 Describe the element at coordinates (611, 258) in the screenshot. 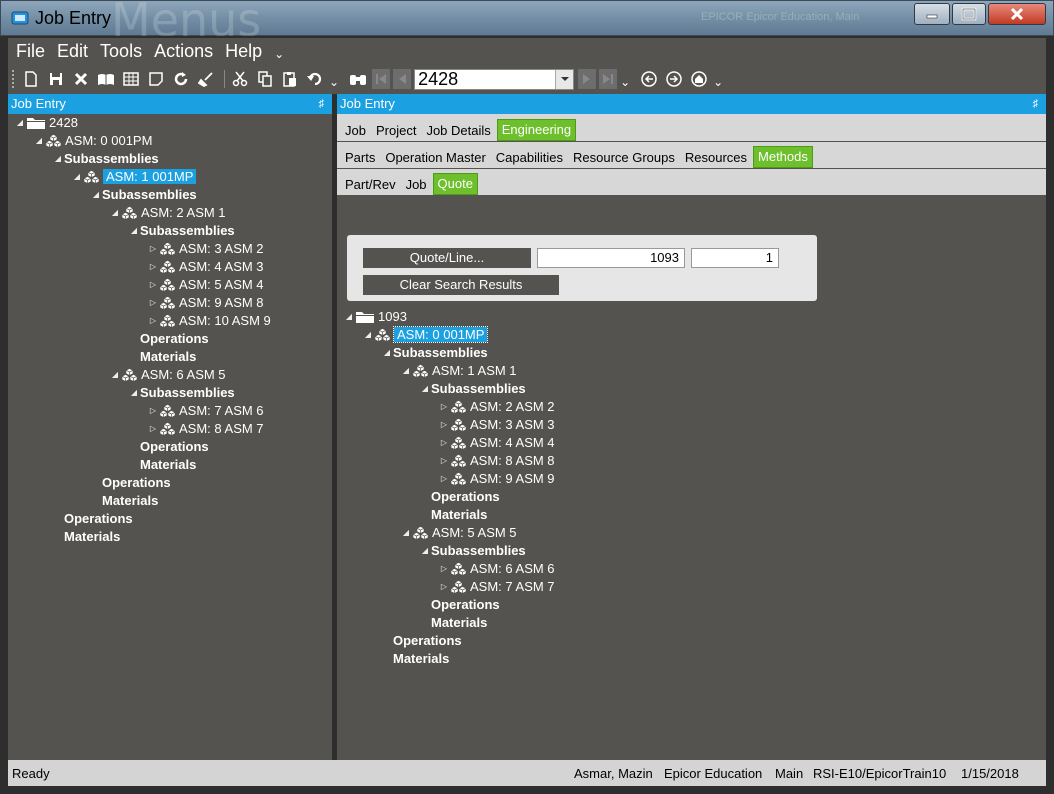

I see `quote-number-field: 1093` at that location.